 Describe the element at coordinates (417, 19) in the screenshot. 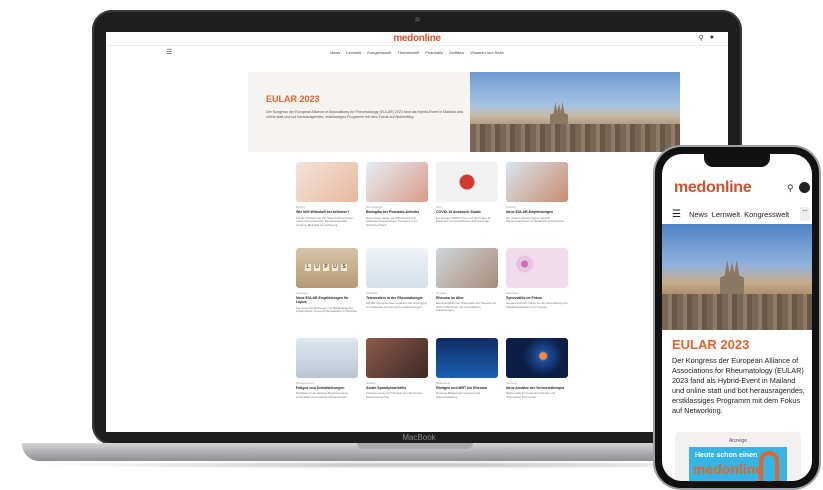

I see `laptop-camera` at that location.